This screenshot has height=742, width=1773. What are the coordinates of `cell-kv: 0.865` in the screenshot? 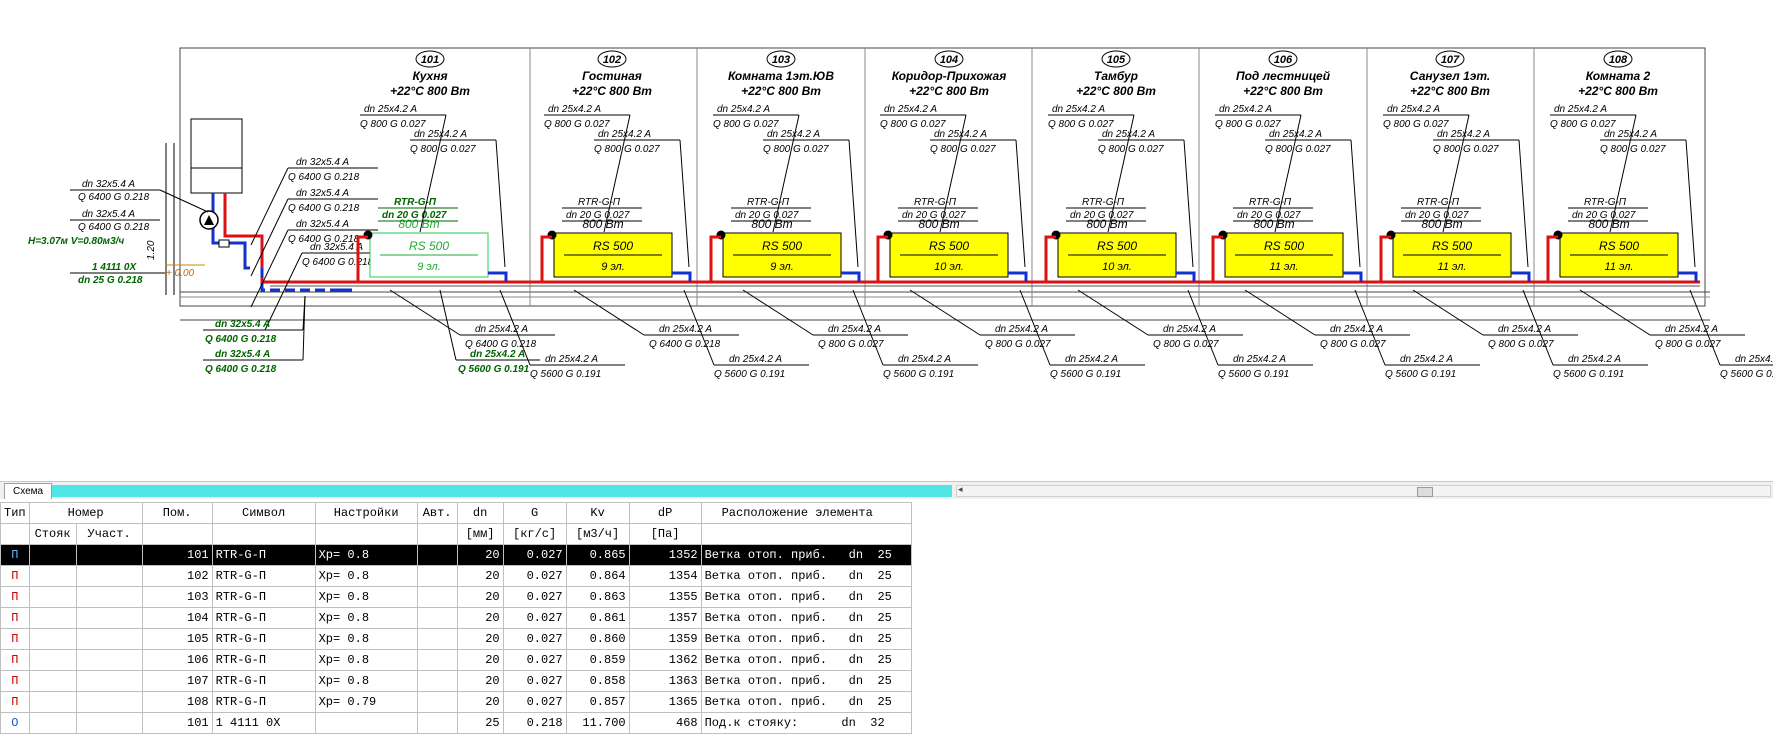 It's located at (597, 555).